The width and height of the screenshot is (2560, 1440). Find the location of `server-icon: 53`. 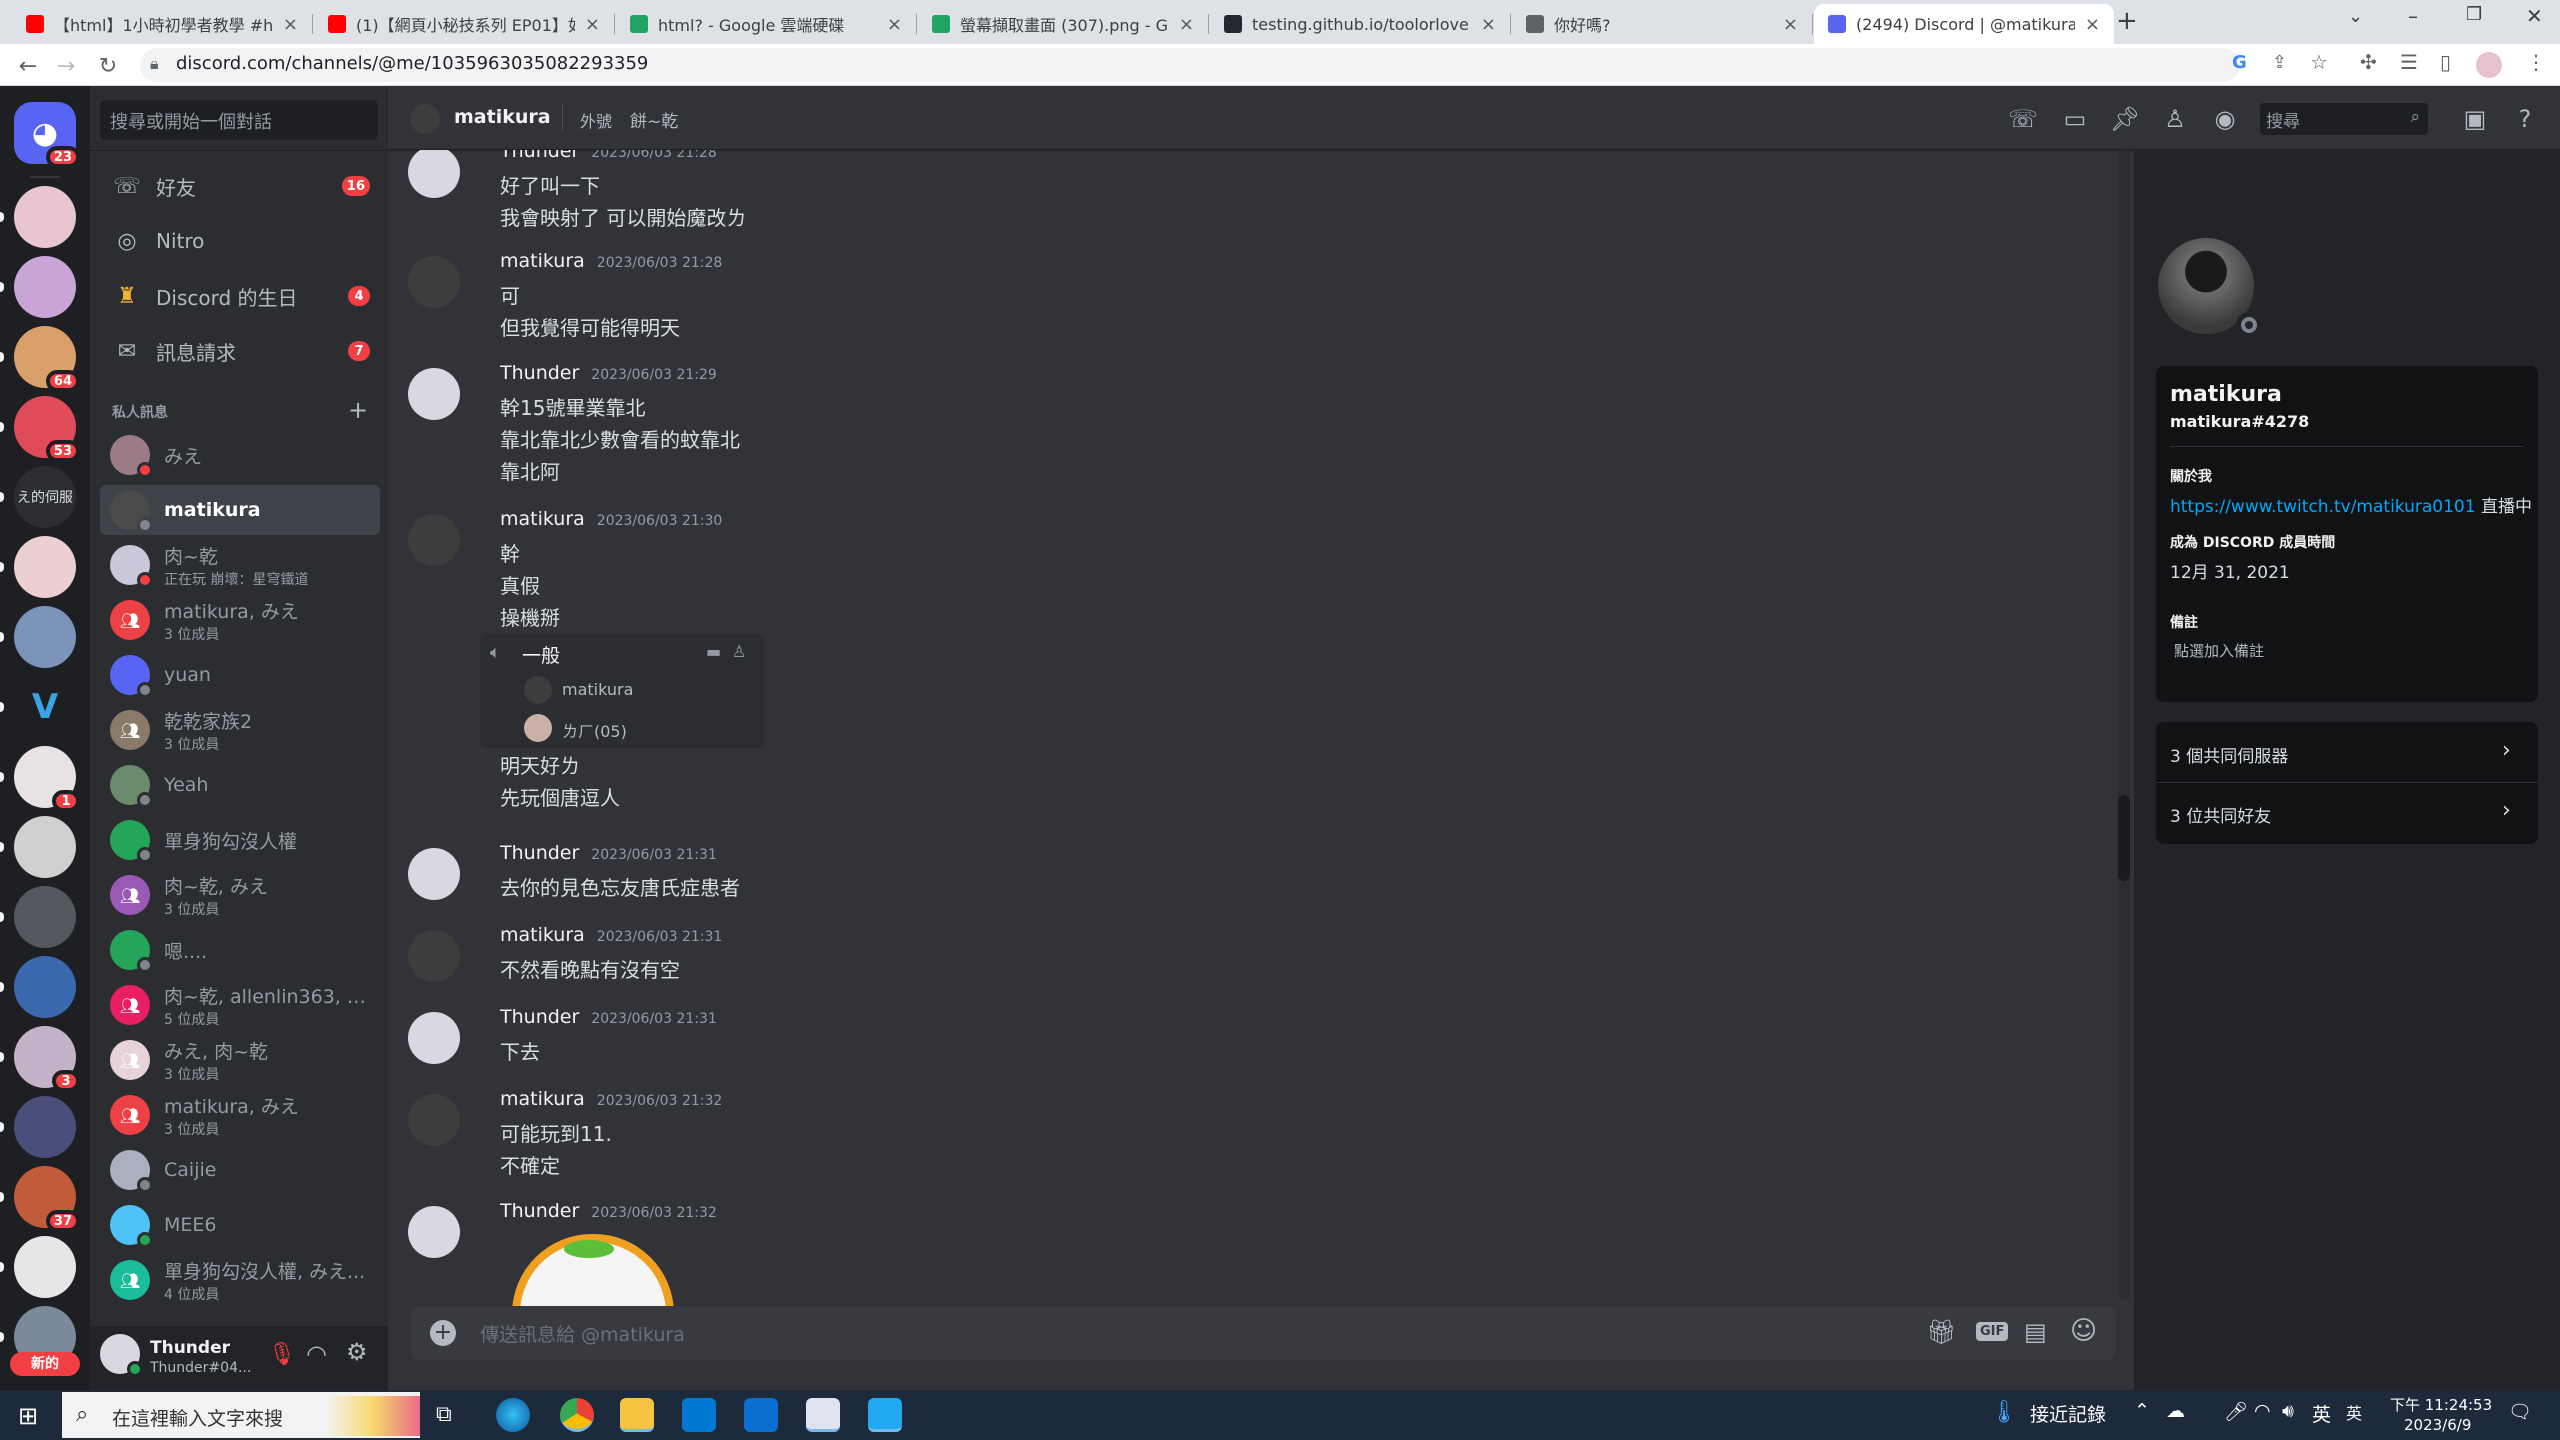

server-icon: 53 is located at coordinates (40, 429).